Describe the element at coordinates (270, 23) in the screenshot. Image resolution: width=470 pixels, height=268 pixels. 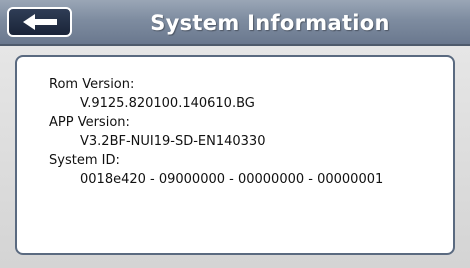
I see `page-title: System Information` at that location.